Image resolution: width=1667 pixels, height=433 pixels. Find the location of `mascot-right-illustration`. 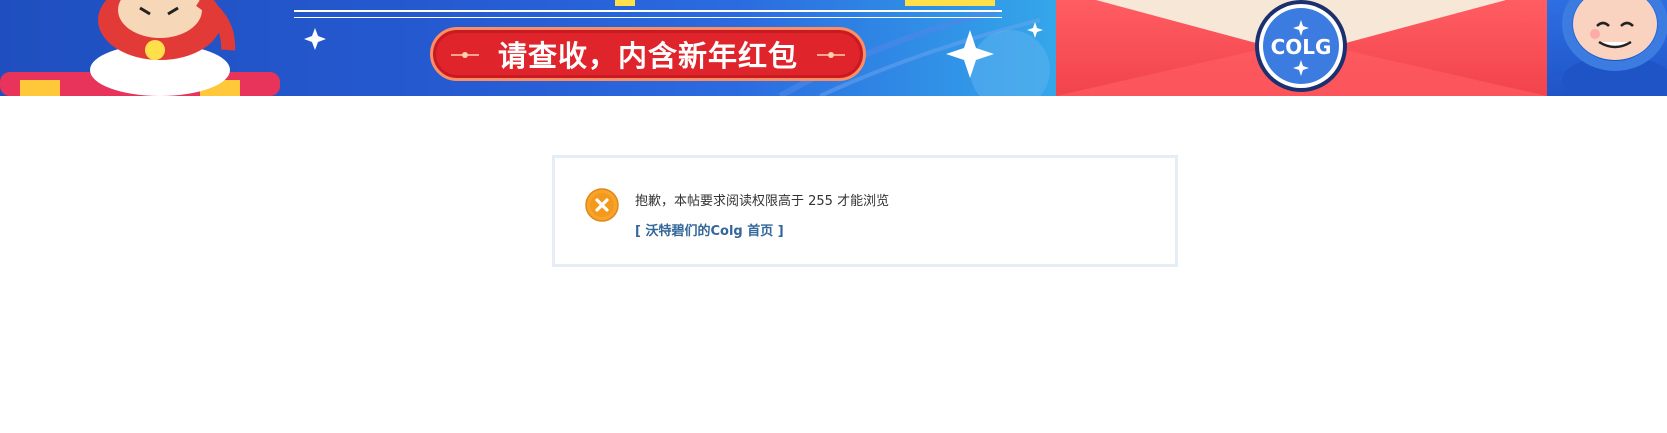

mascot-right-illustration is located at coordinates (1607, 48).